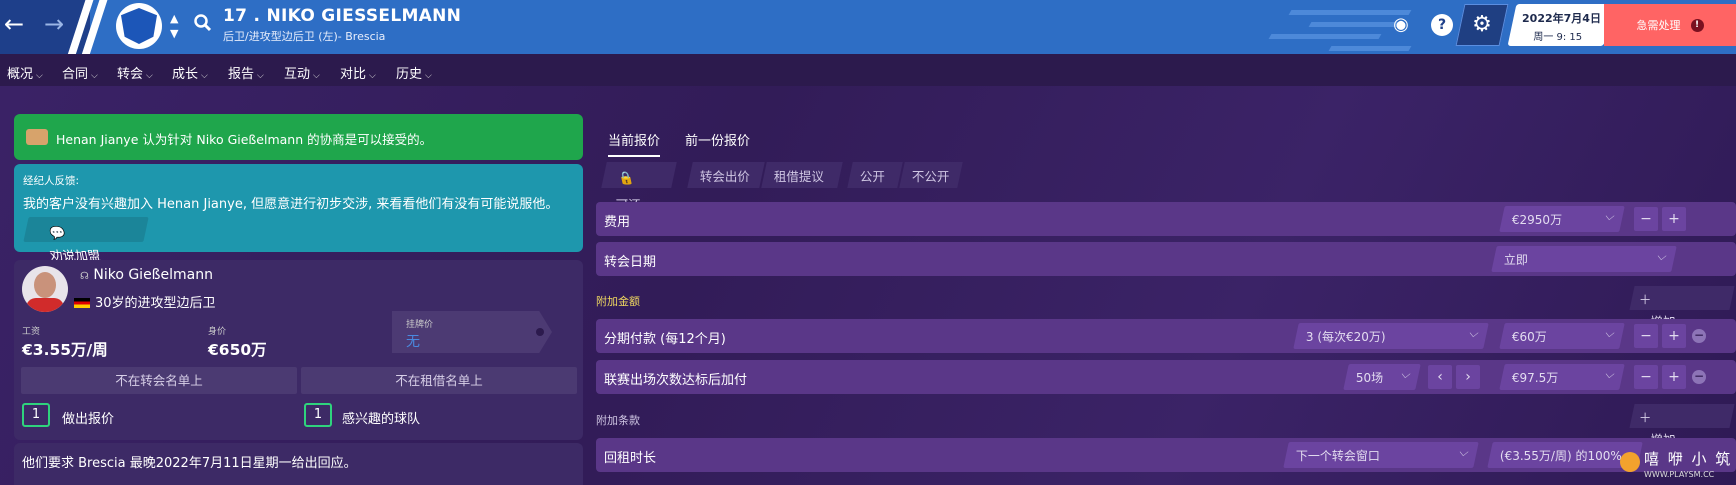 The height and width of the screenshot is (485, 1736). I want to click on loan-back-value: 下一个转会窗口, so click(1337, 456).